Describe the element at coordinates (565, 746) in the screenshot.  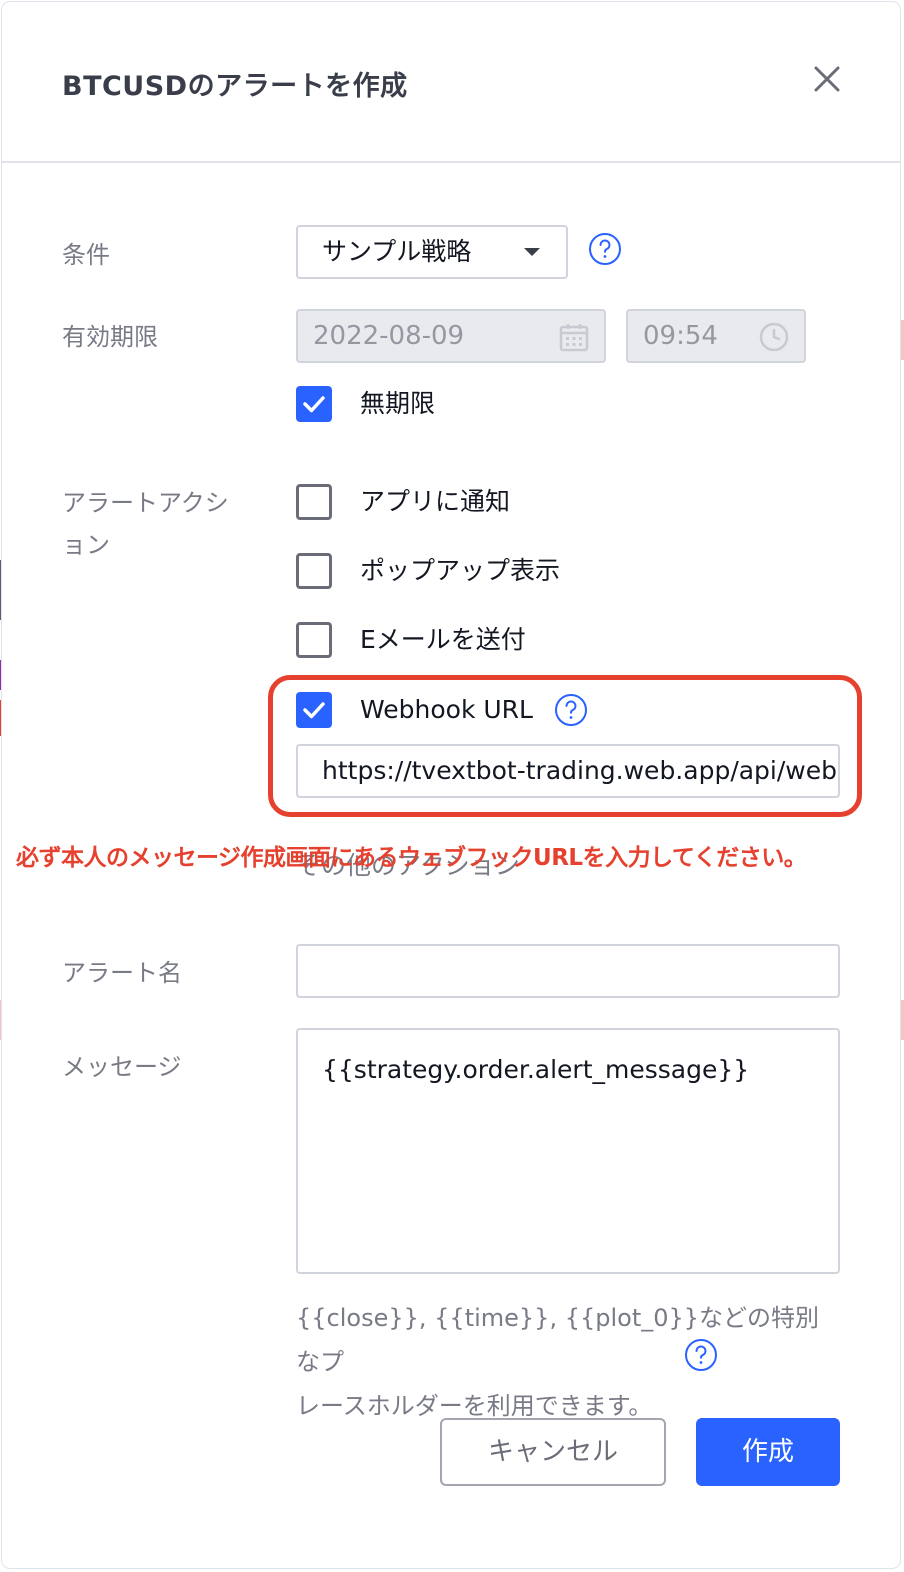
I see `webhook-highlight-annotation-box` at that location.